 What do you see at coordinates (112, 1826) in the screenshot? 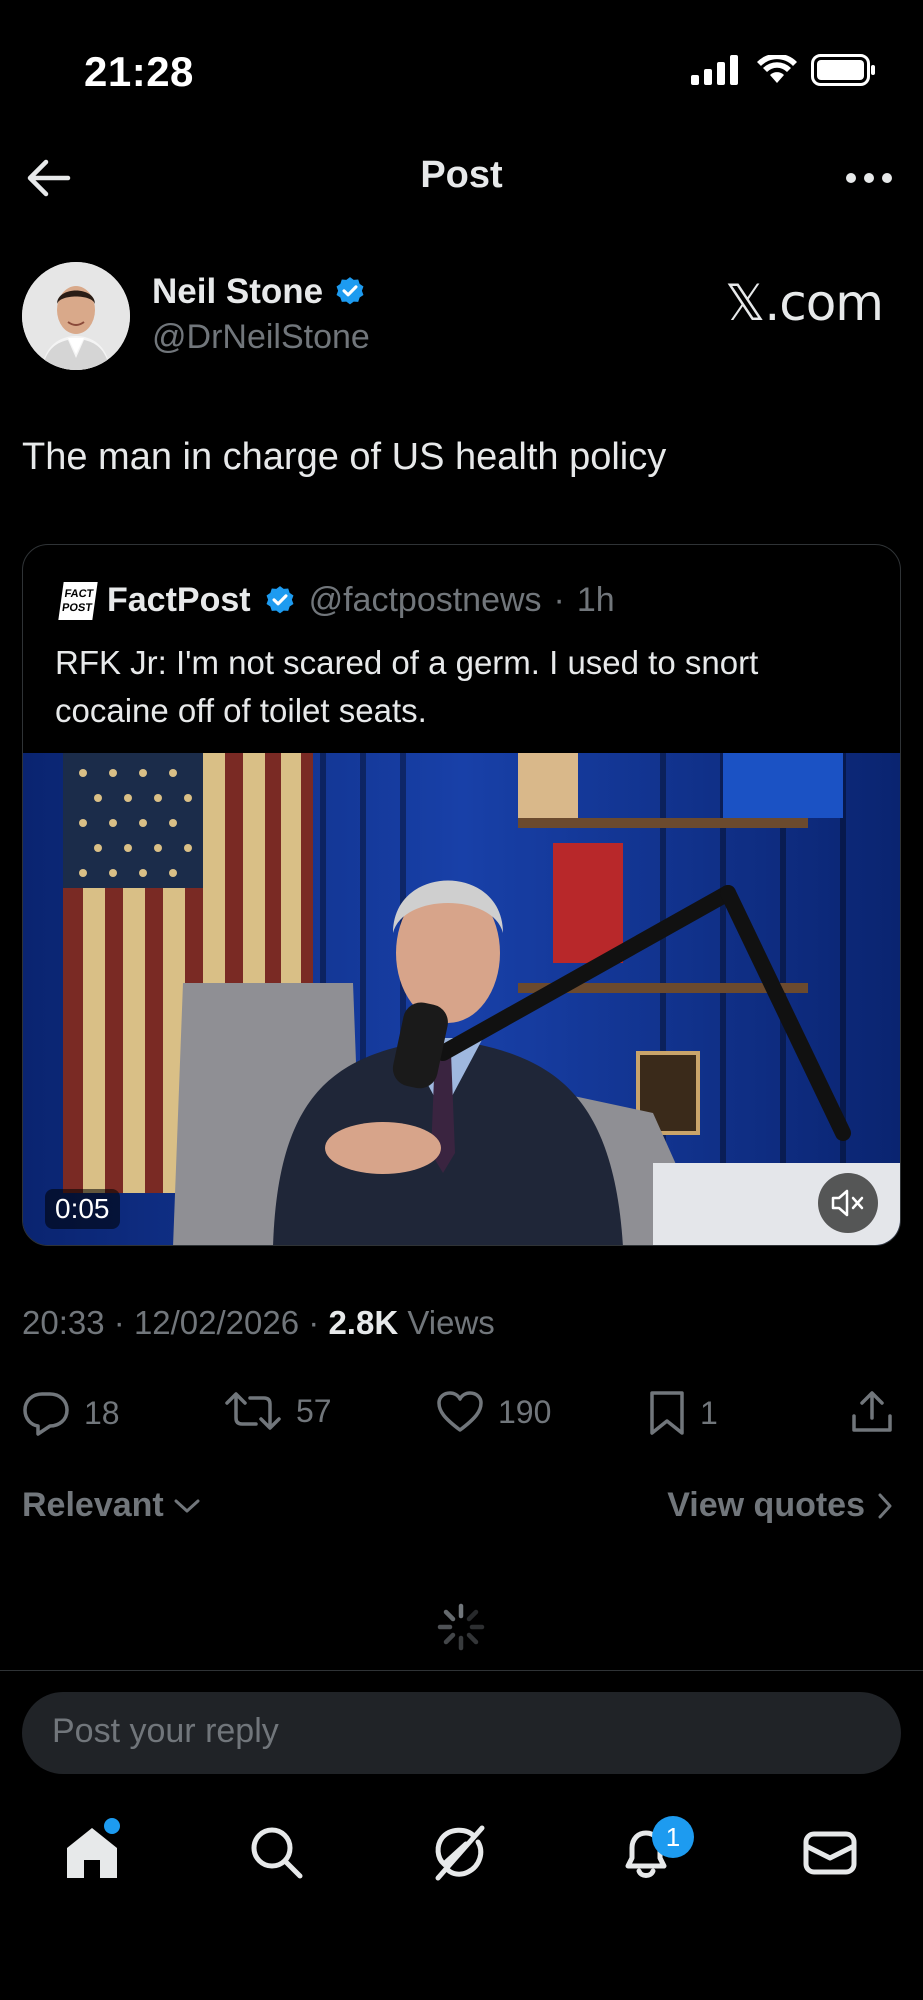
I see `home-unread-dot` at bounding box center [112, 1826].